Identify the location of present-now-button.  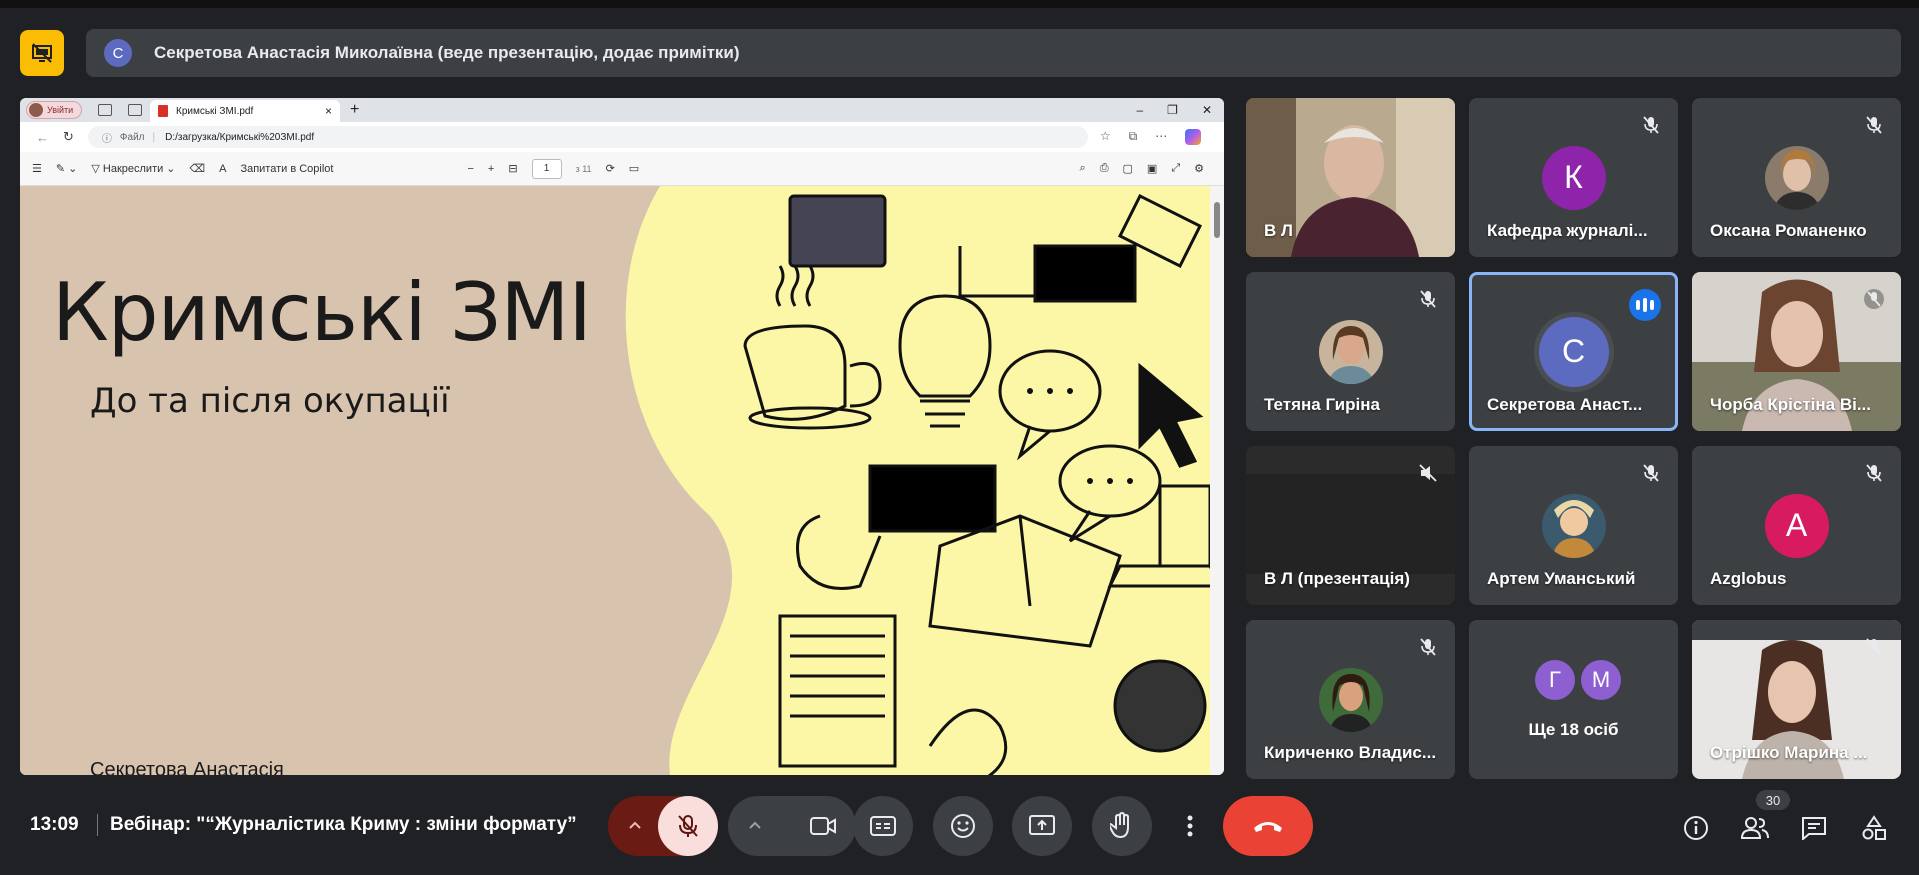
(1042, 826).